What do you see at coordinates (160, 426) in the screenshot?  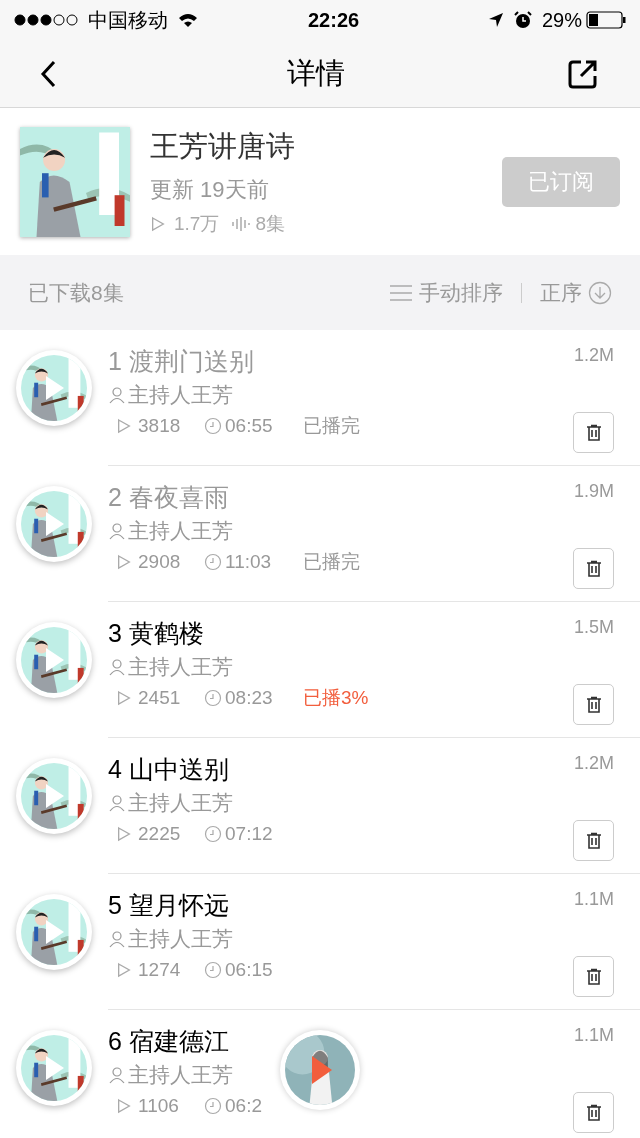 I see `play-count: 3818` at bounding box center [160, 426].